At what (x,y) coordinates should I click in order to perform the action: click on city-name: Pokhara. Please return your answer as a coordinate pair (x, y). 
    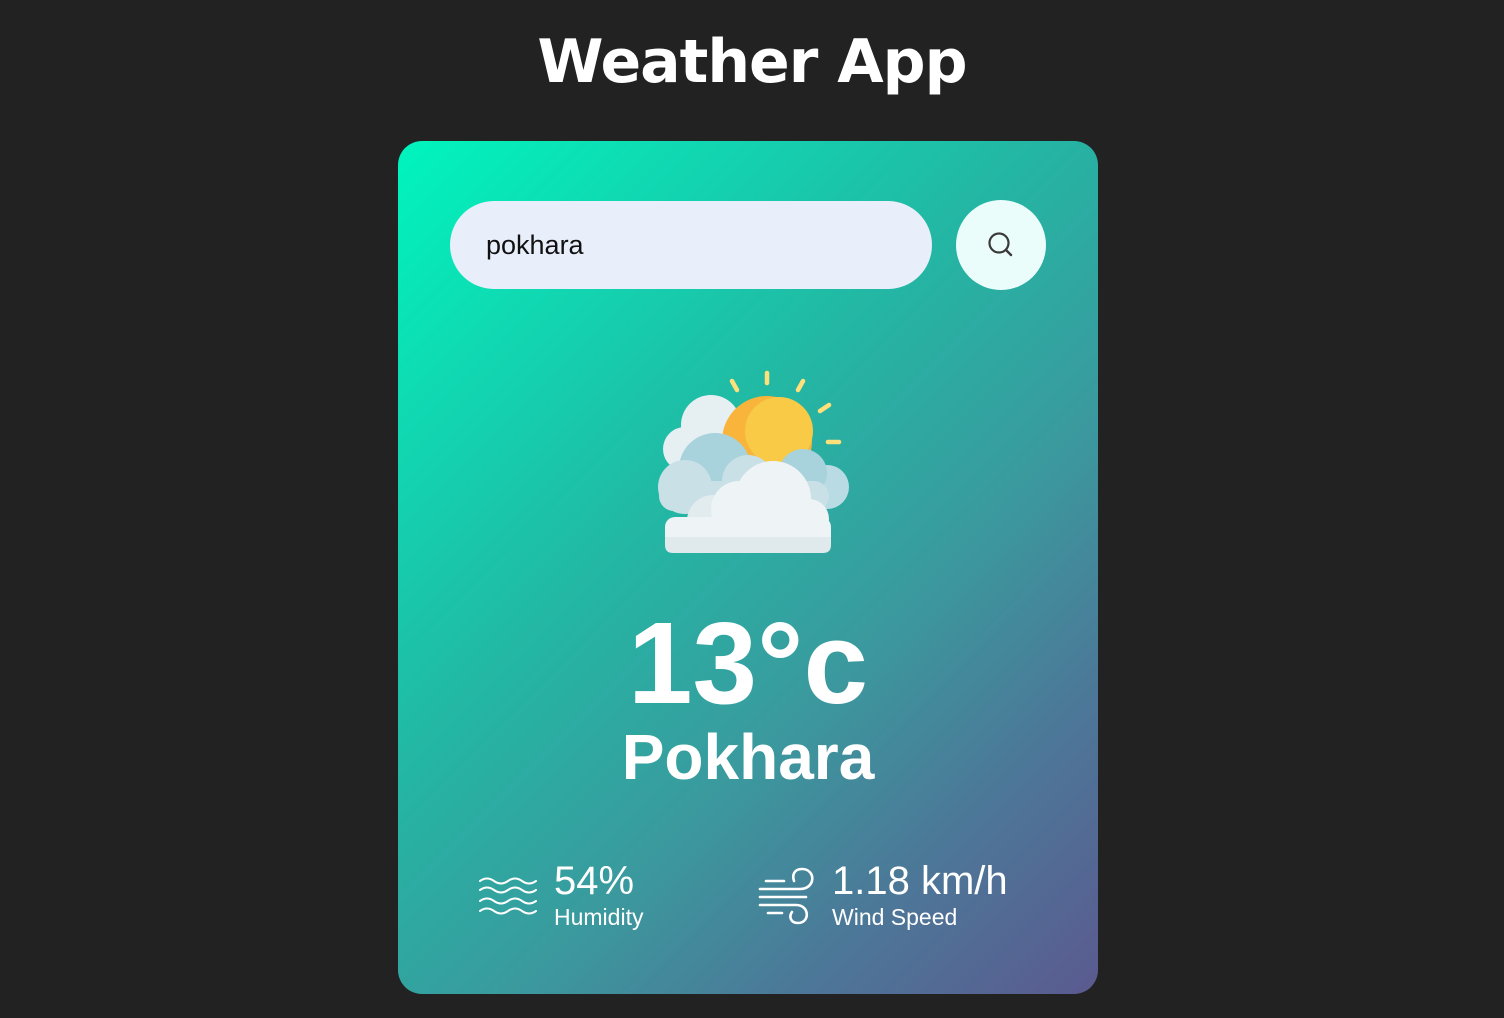
    Looking at the image, I should click on (748, 757).